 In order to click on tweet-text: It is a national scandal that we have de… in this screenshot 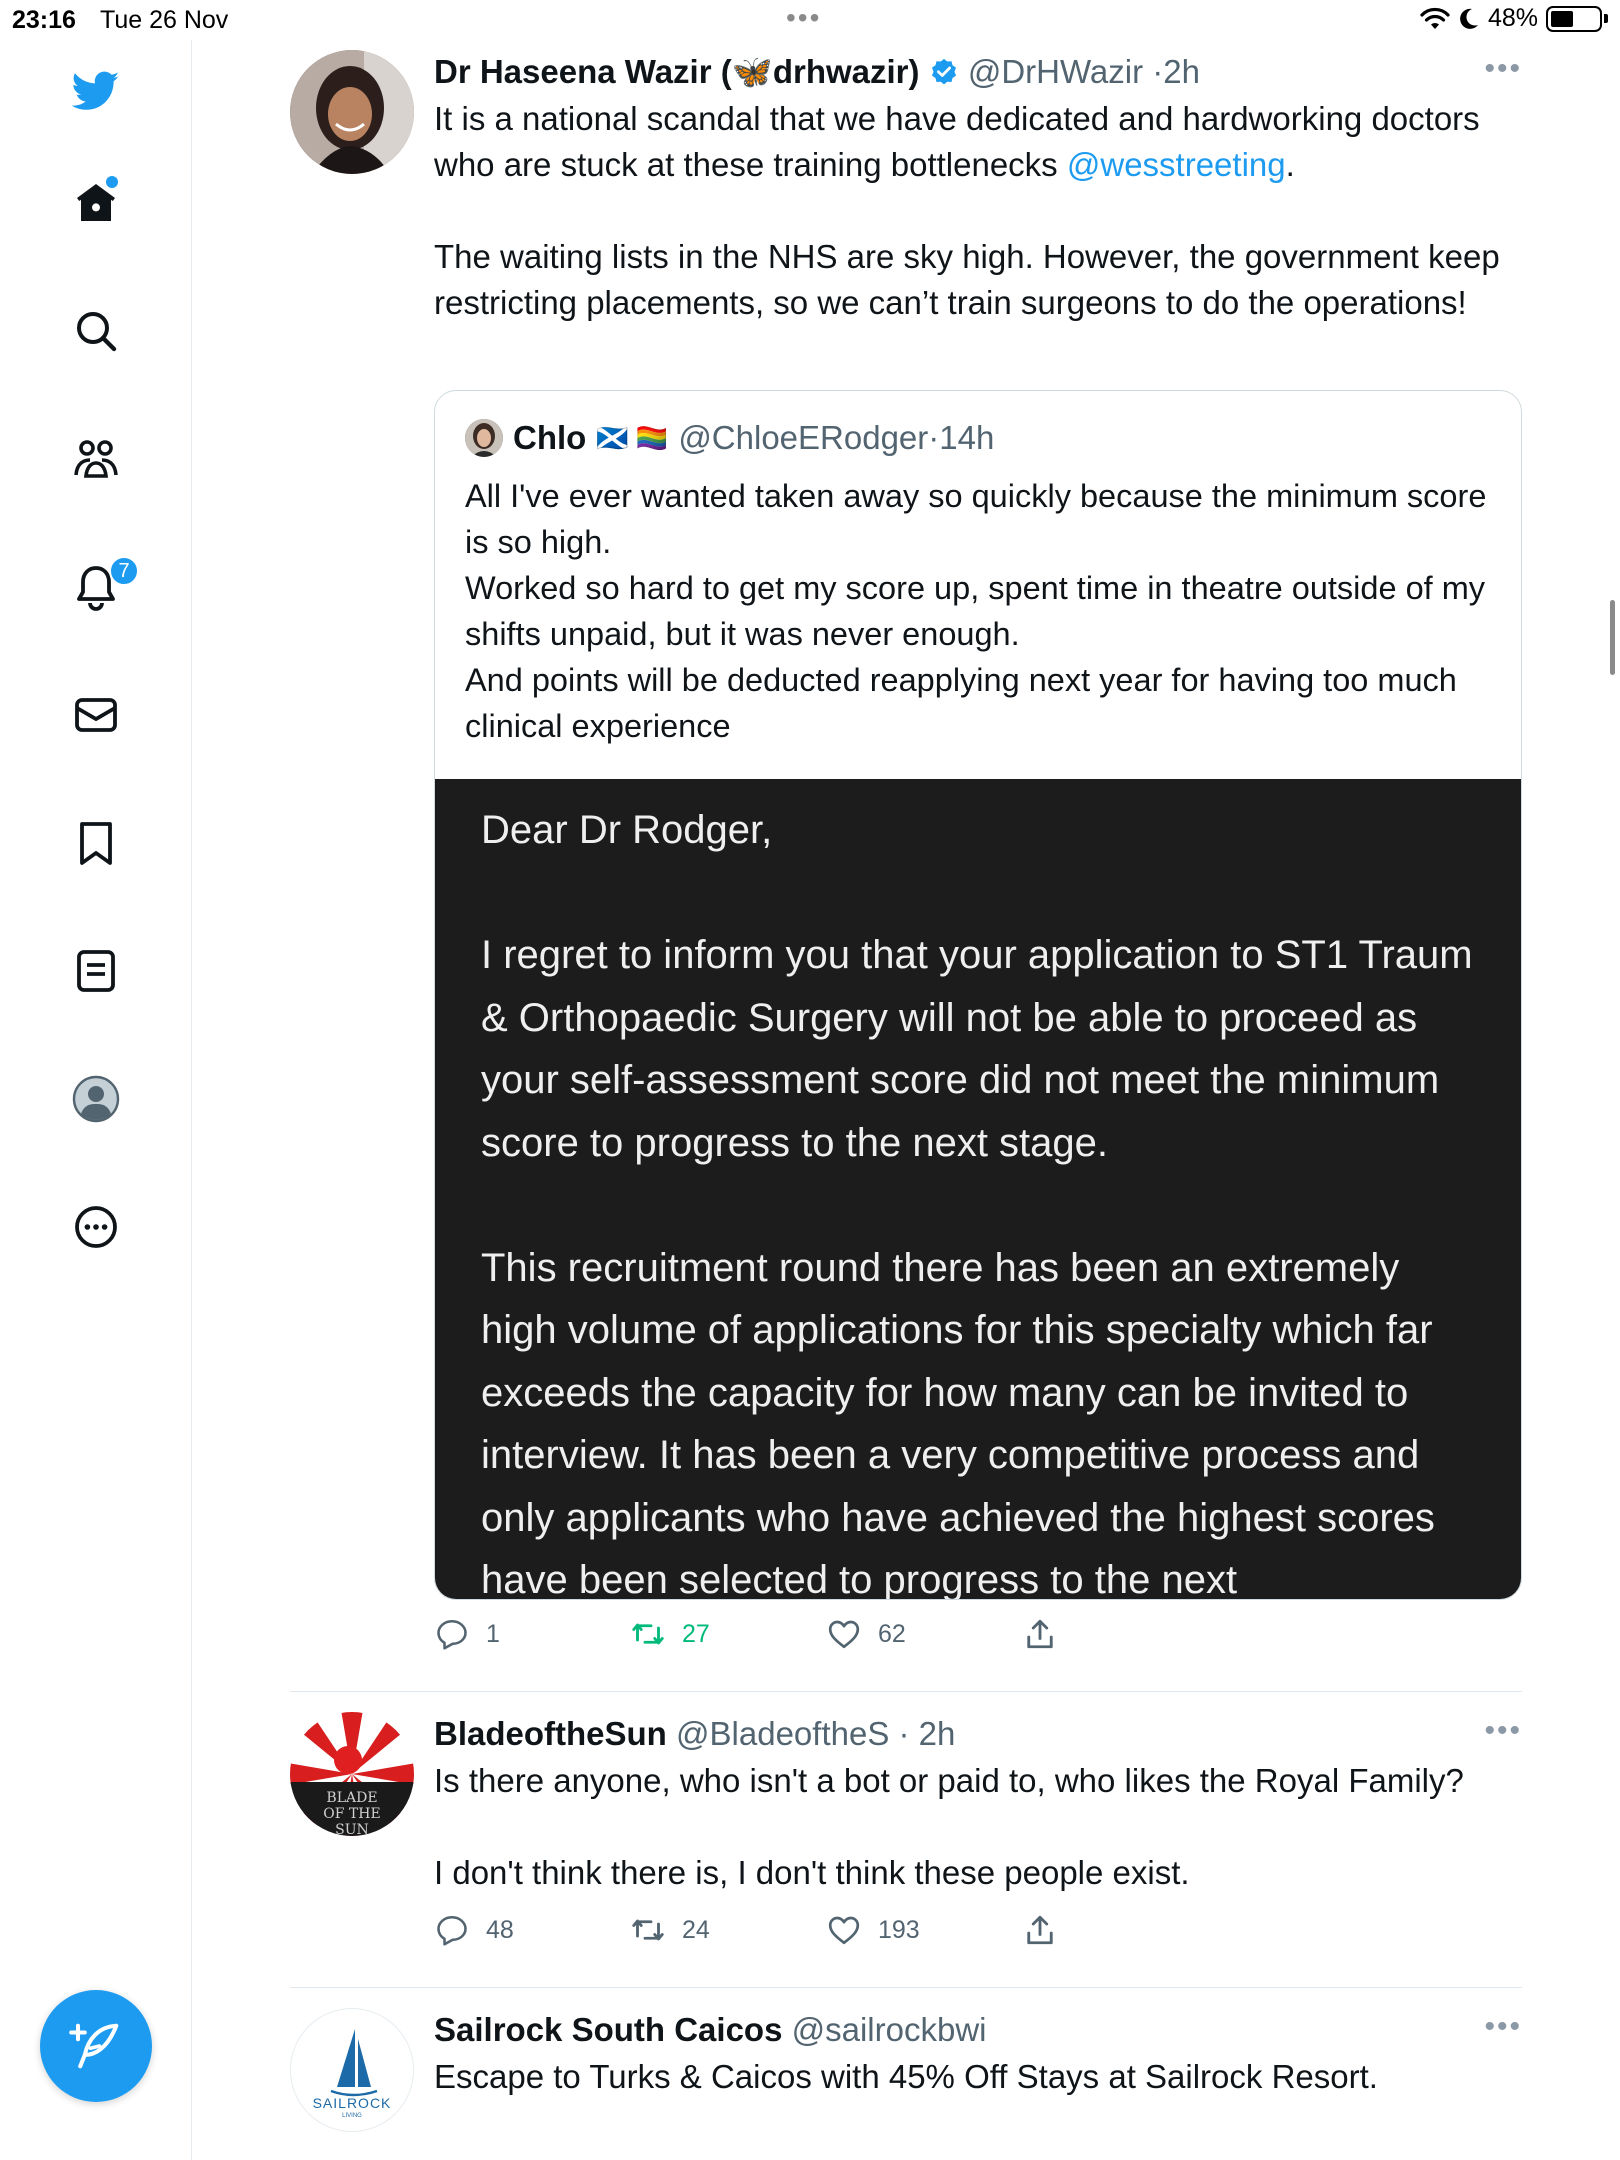, I will do `click(978, 211)`.